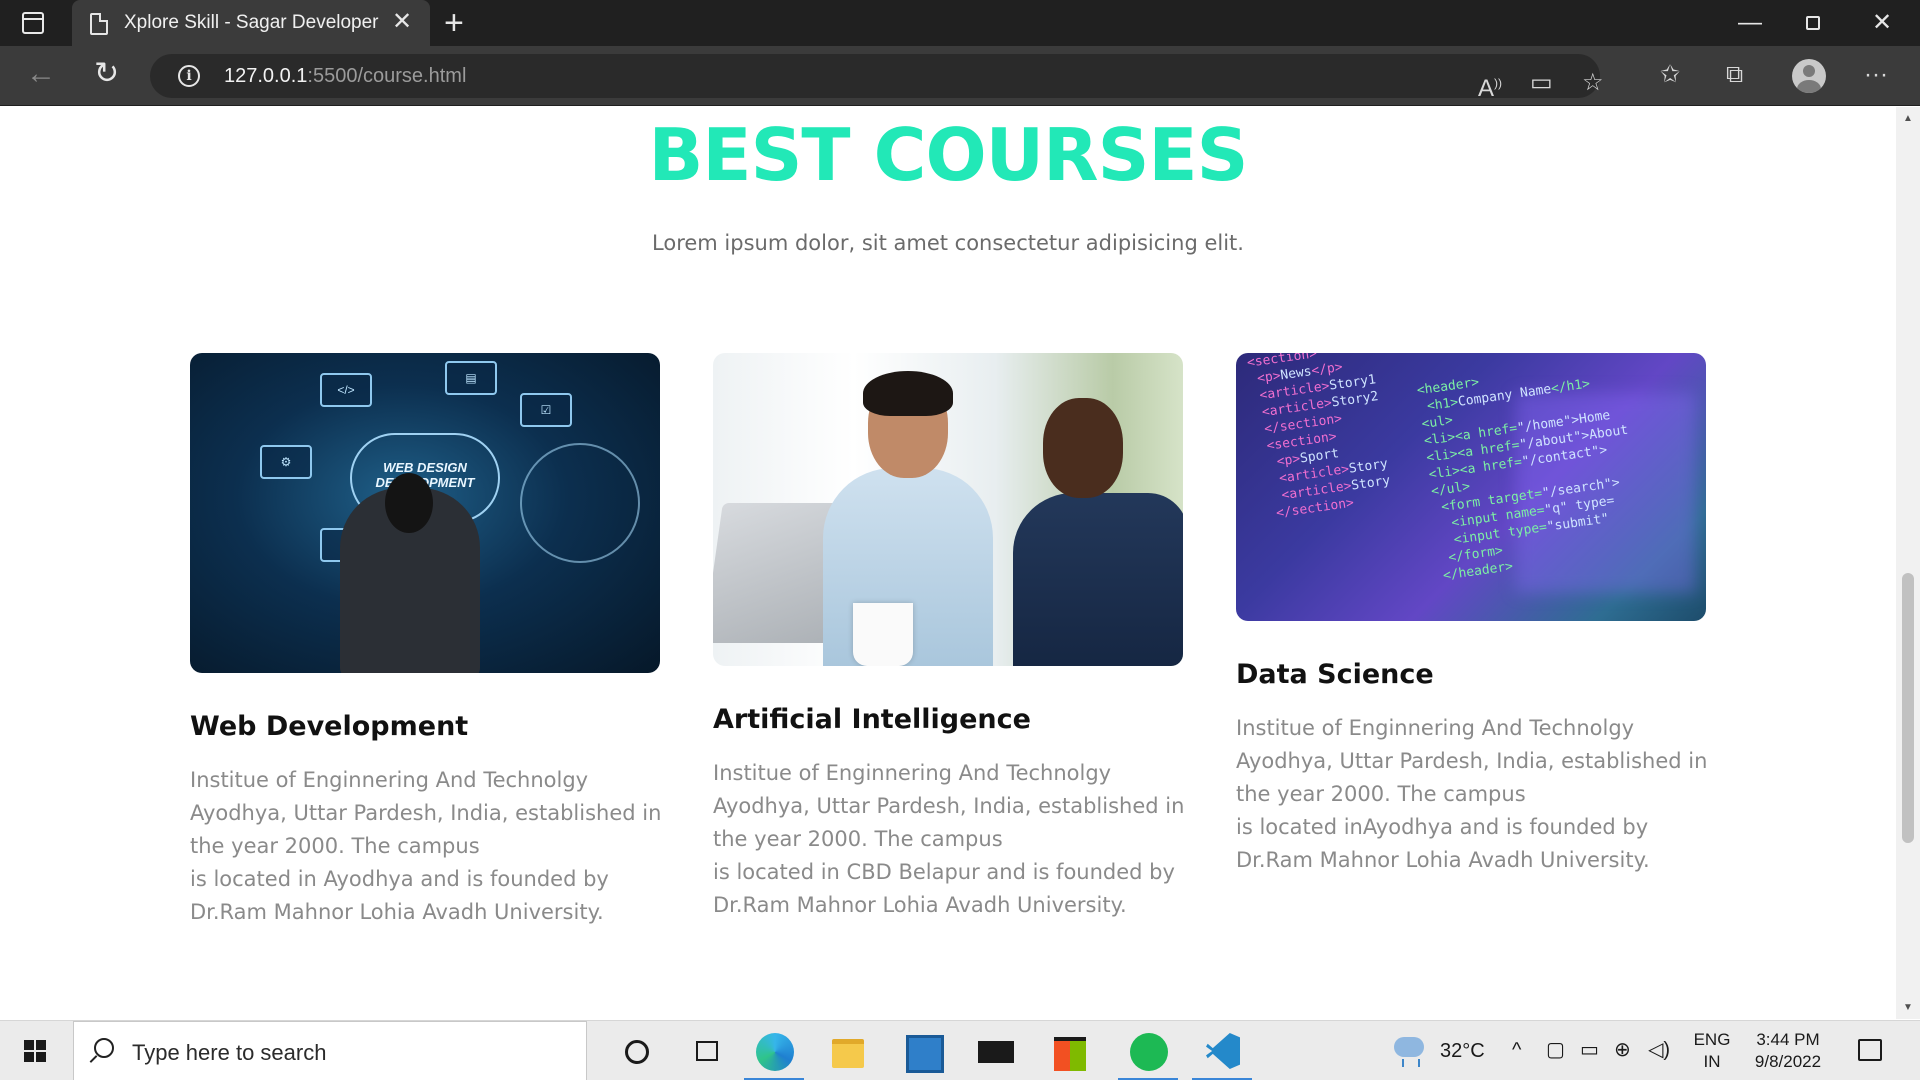 This screenshot has width=1920, height=1080. Describe the element at coordinates (1409, 1052) in the screenshot. I see `weather-rain-icon` at that location.